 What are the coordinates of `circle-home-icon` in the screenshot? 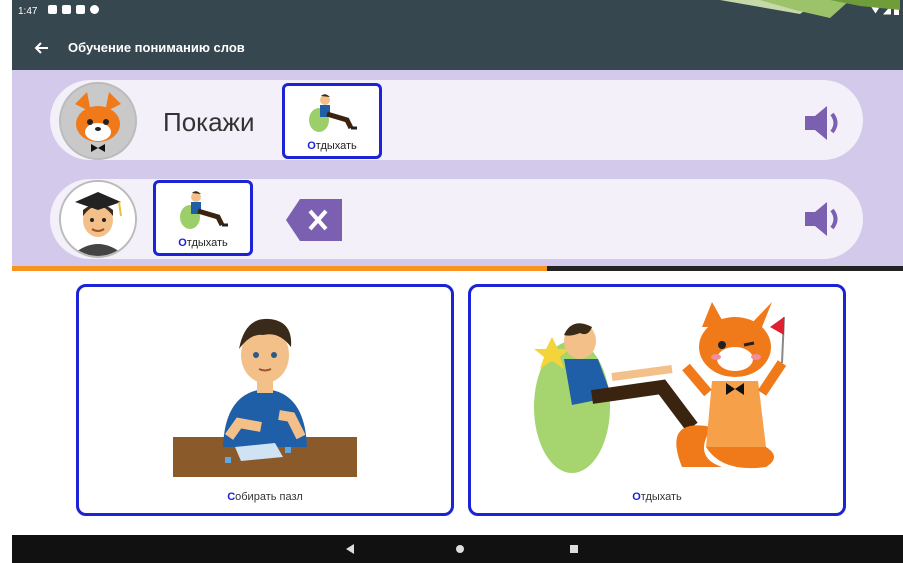 It's located at (460, 549).